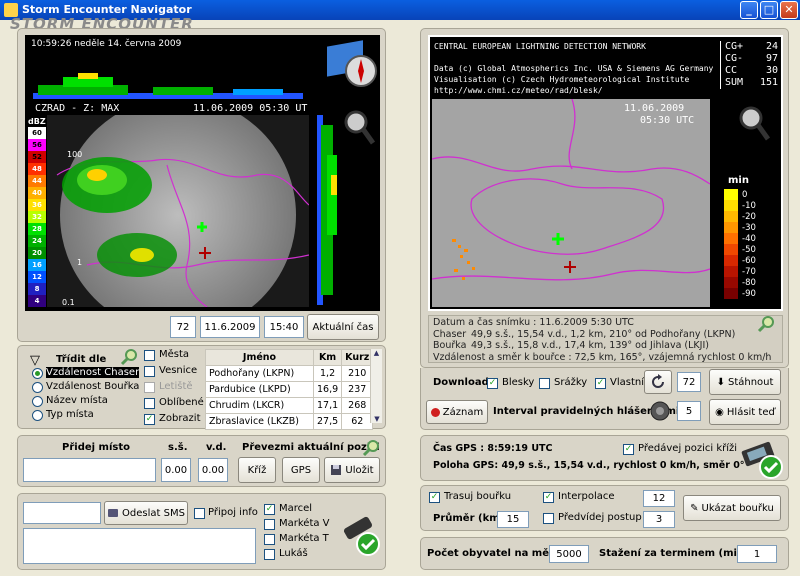 The image size is (800, 576). What do you see at coordinates (289, 405) in the screenshot?
I see `table-row: Chrudim (LKCR) 17,1 268` at bounding box center [289, 405].